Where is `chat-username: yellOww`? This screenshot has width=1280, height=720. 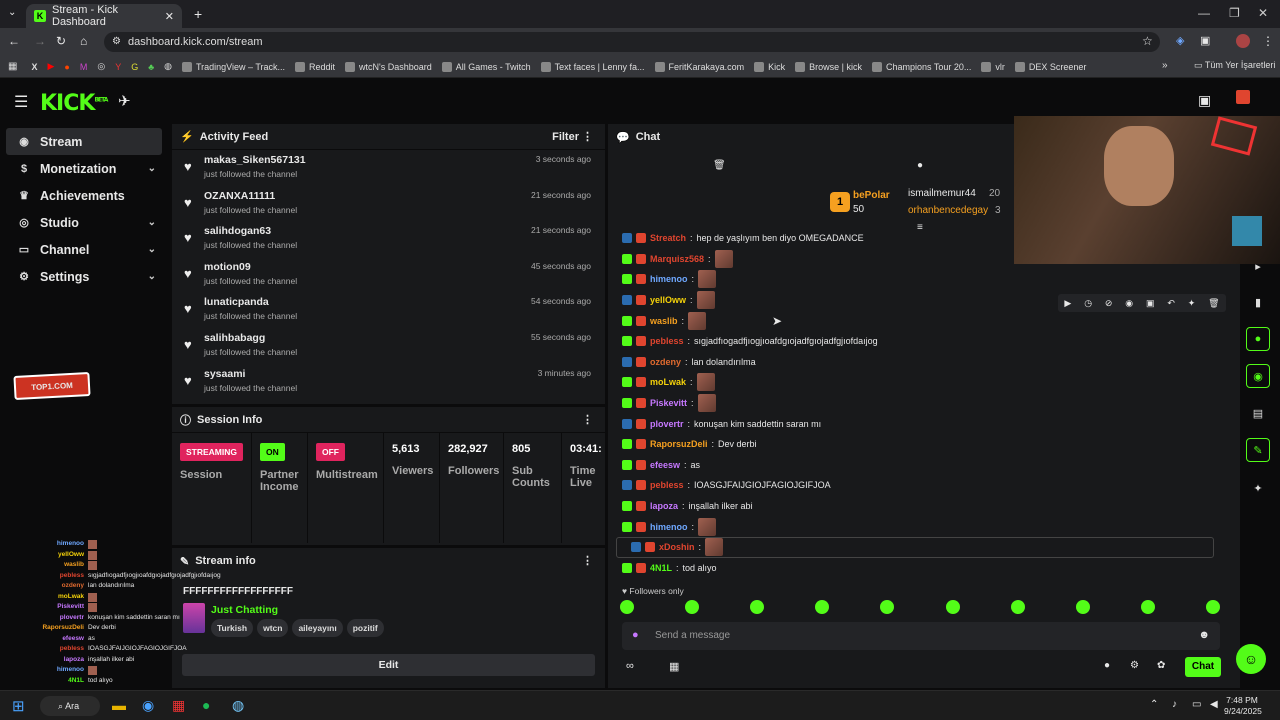
chat-username: yellOww is located at coordinates (668, 300).